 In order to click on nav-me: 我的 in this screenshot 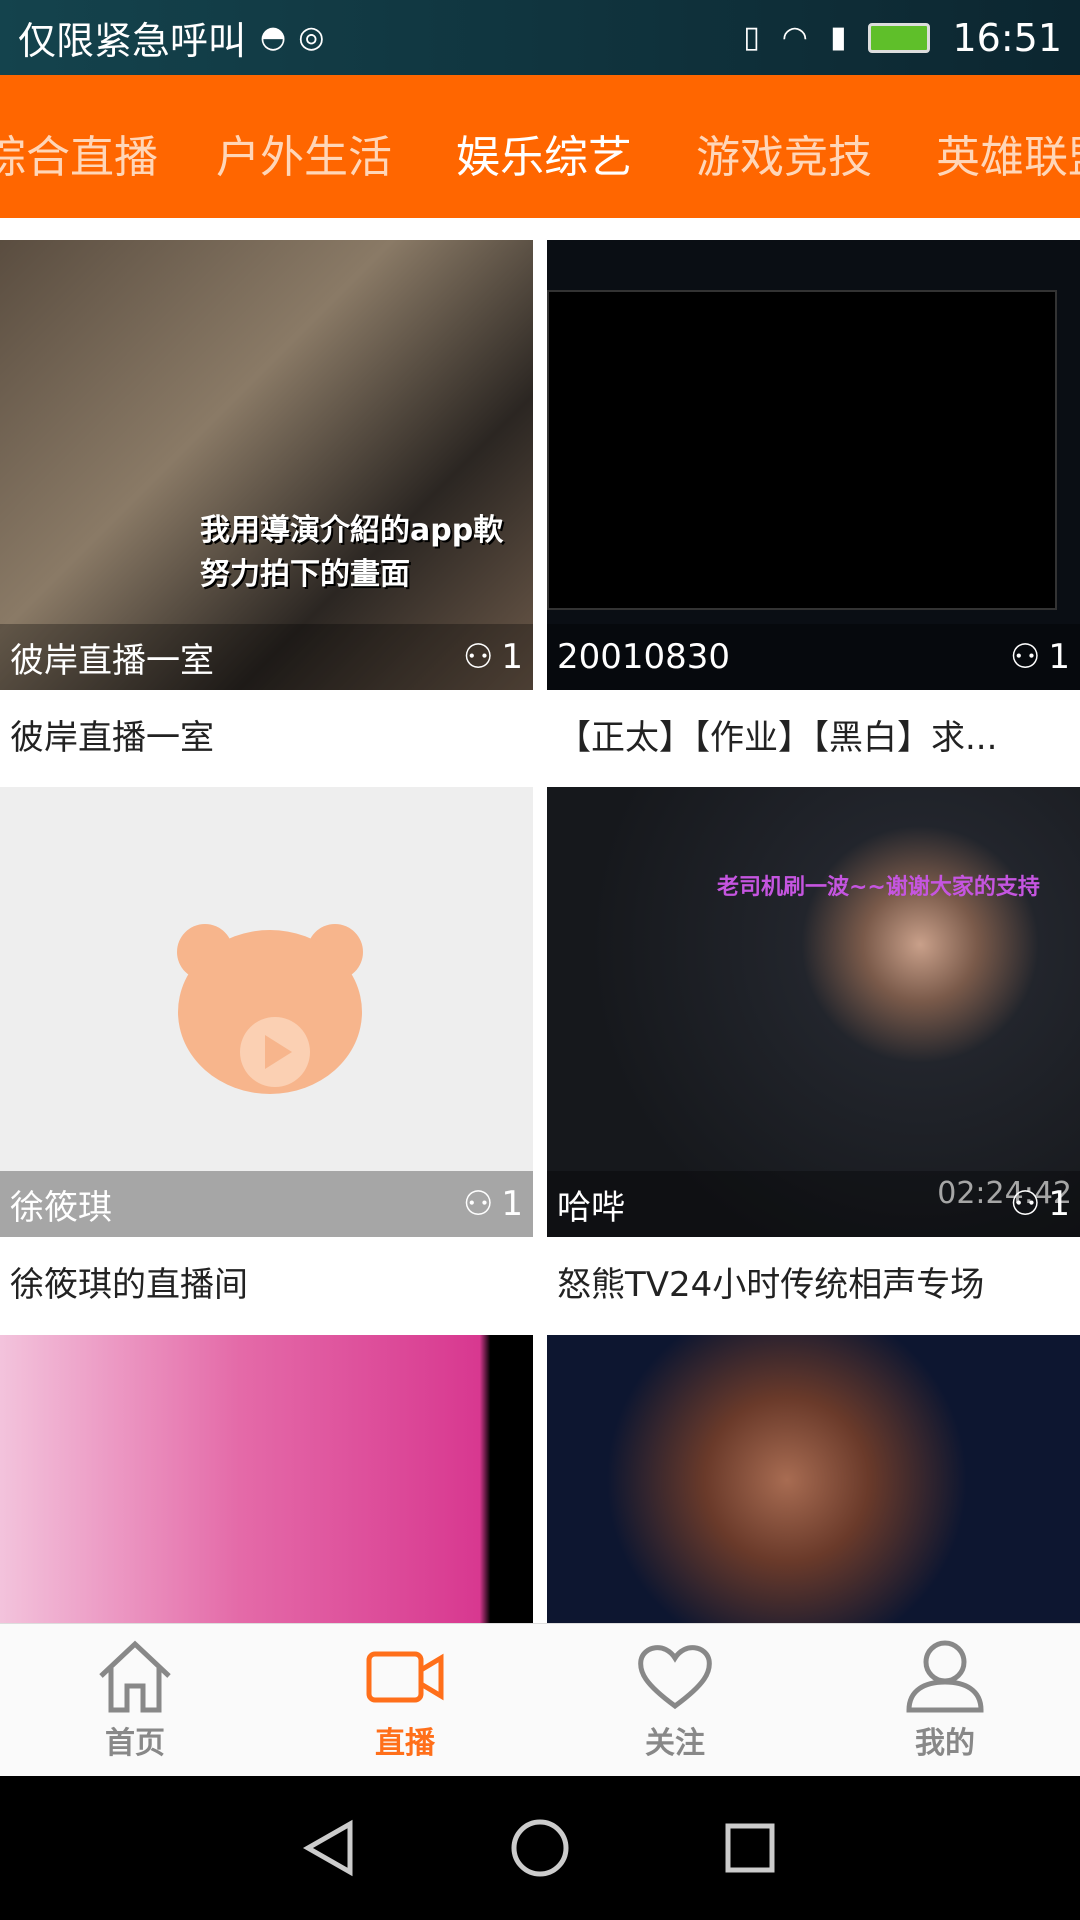, I will do `click(945, 1700)`.